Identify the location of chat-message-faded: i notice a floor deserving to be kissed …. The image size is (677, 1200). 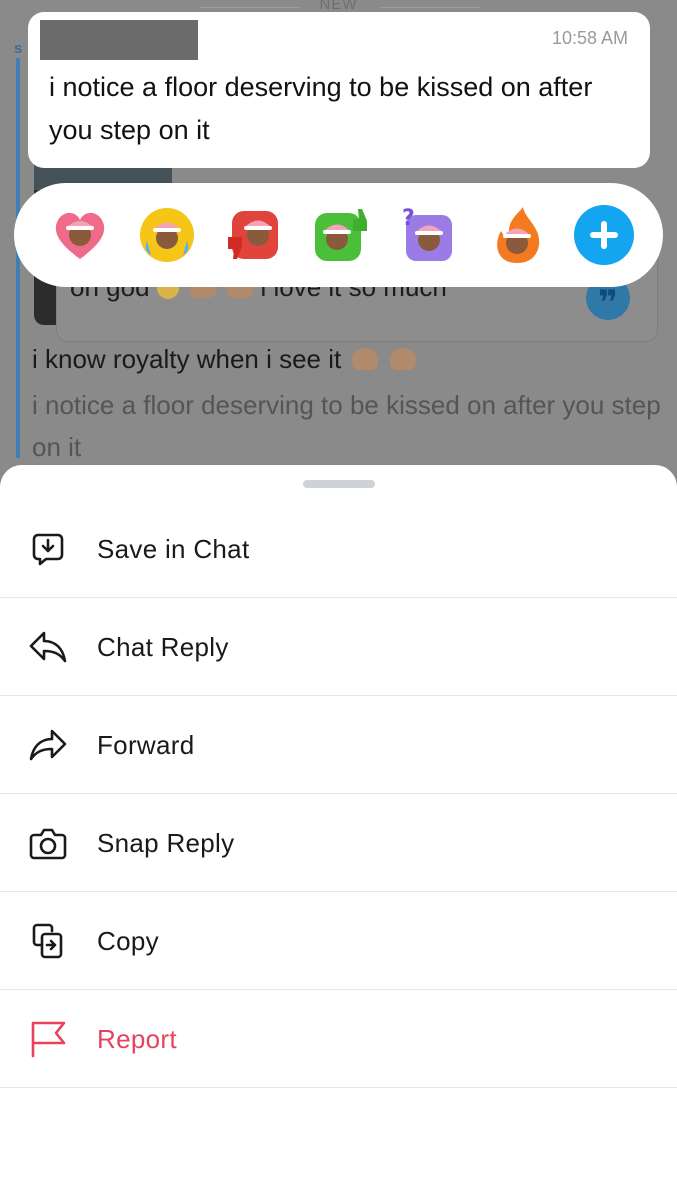
(346, 426).